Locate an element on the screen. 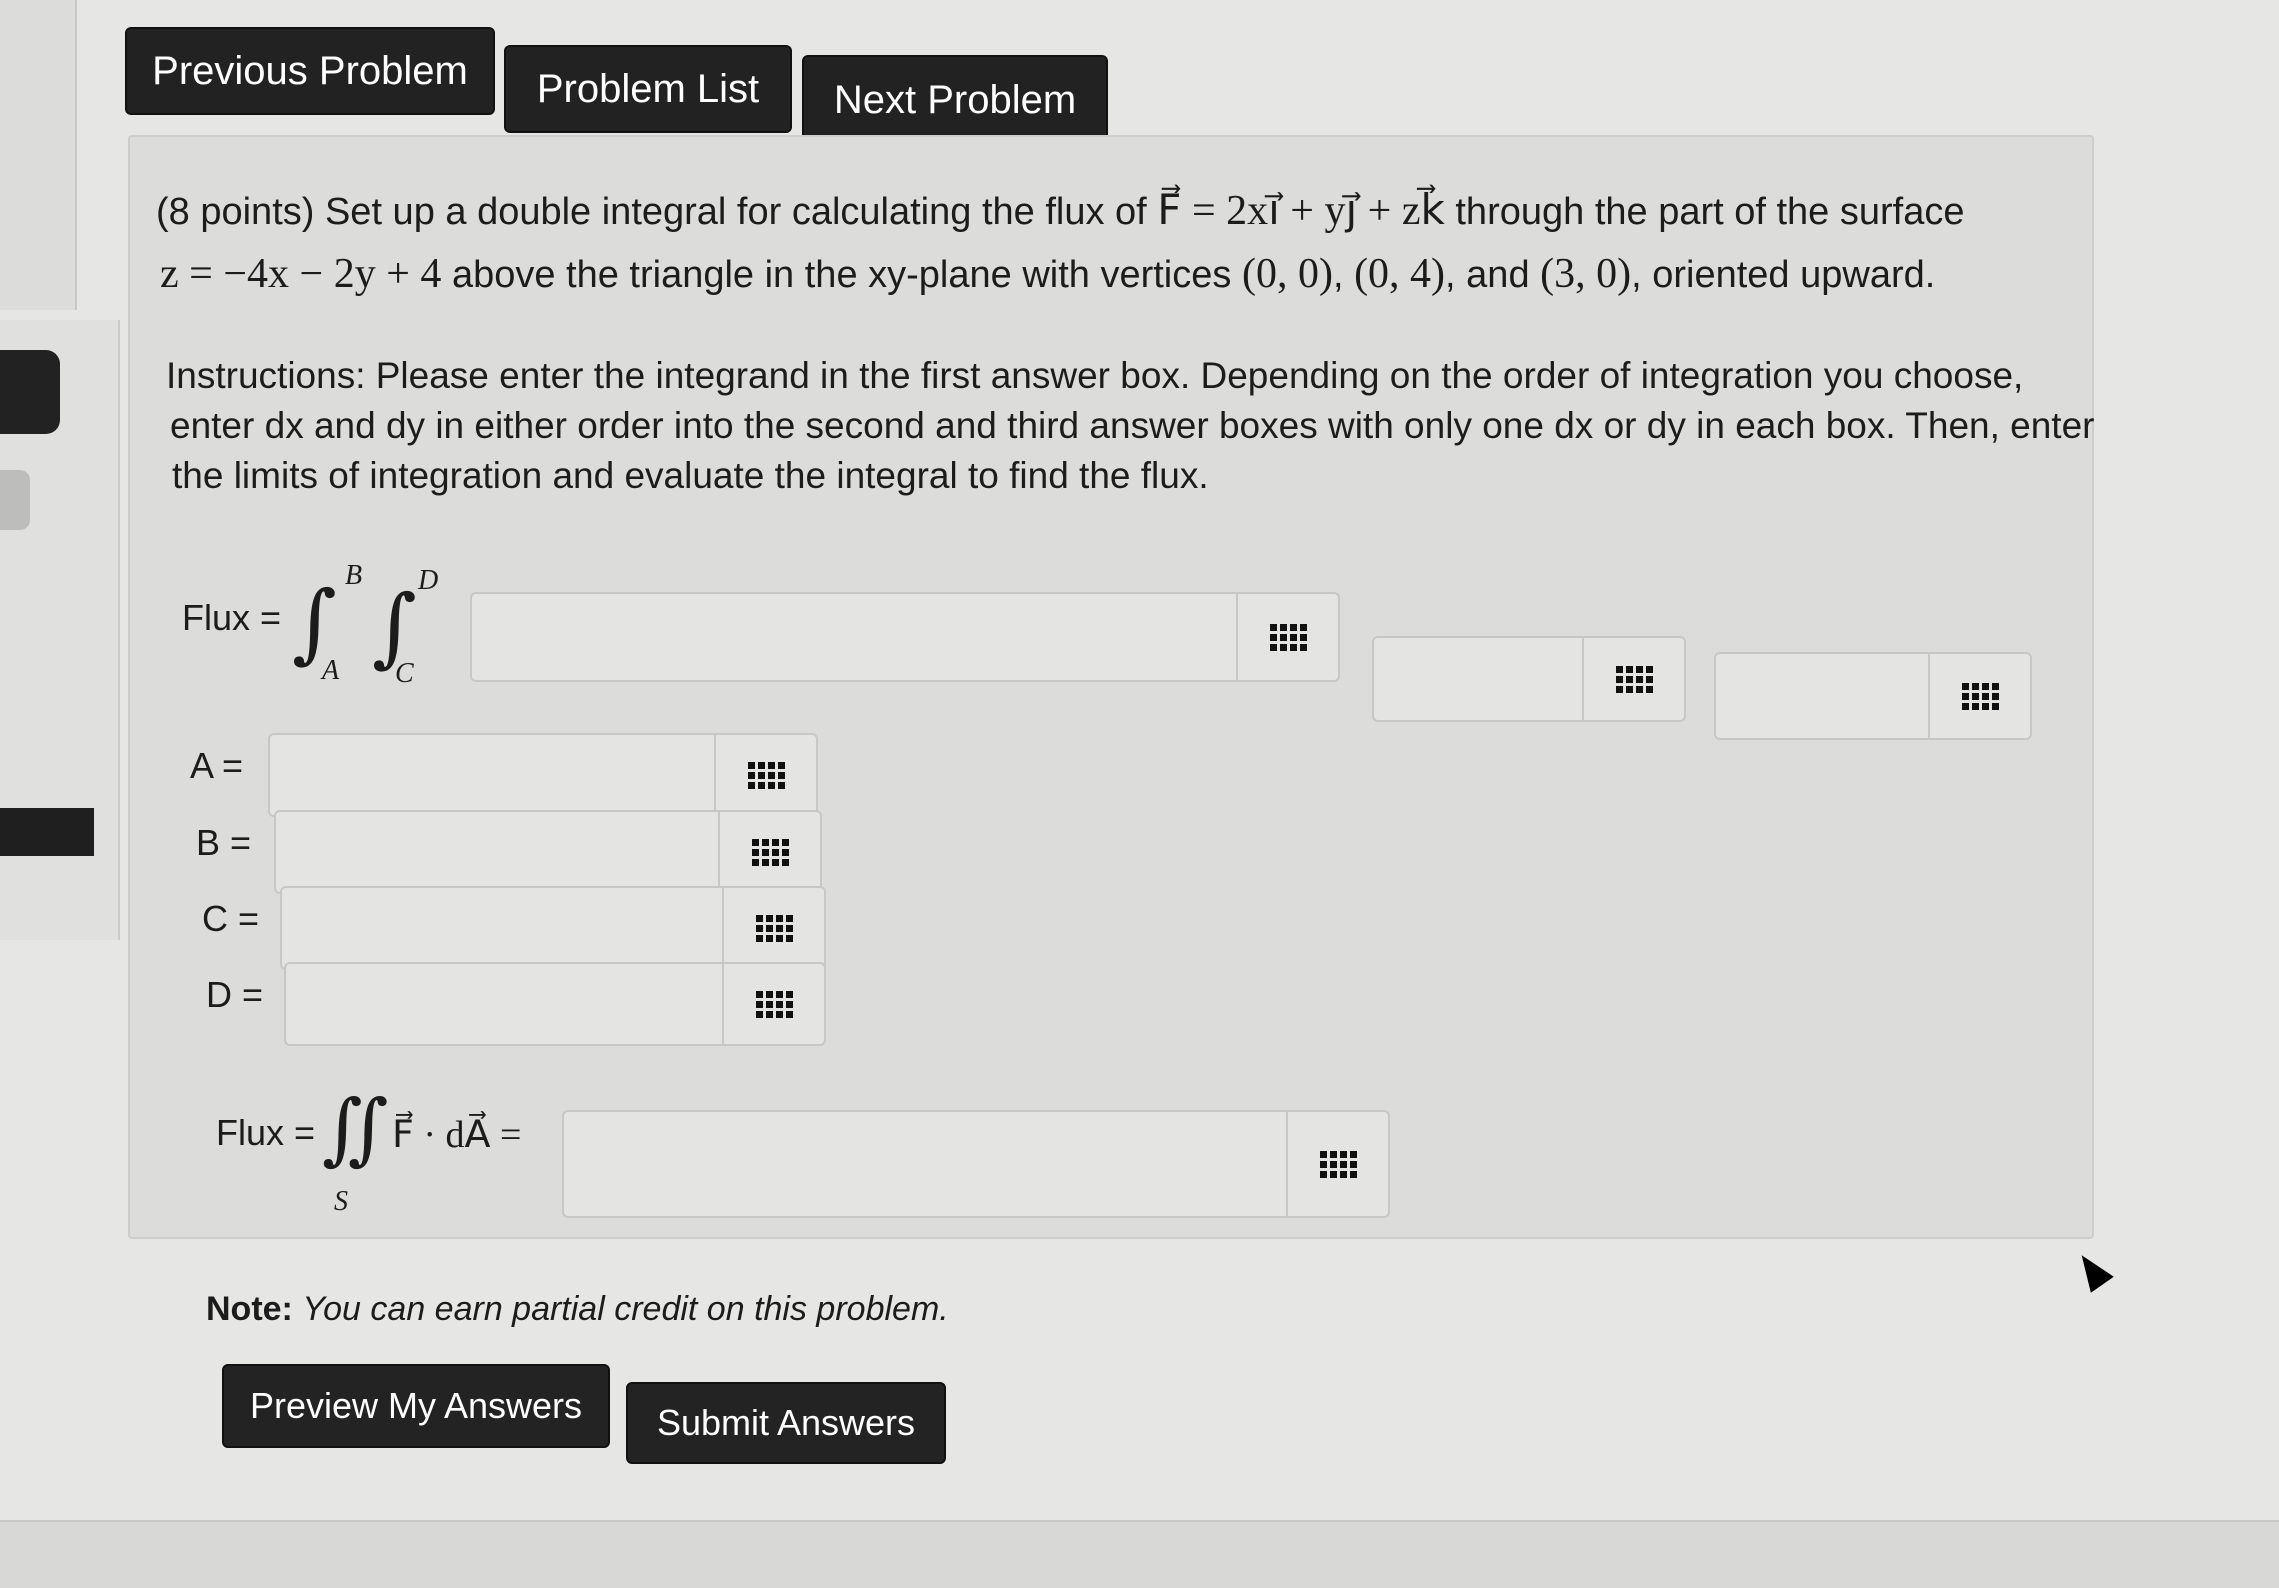  limit-d-equation-editor-button is located at coordinates (773, 1004).